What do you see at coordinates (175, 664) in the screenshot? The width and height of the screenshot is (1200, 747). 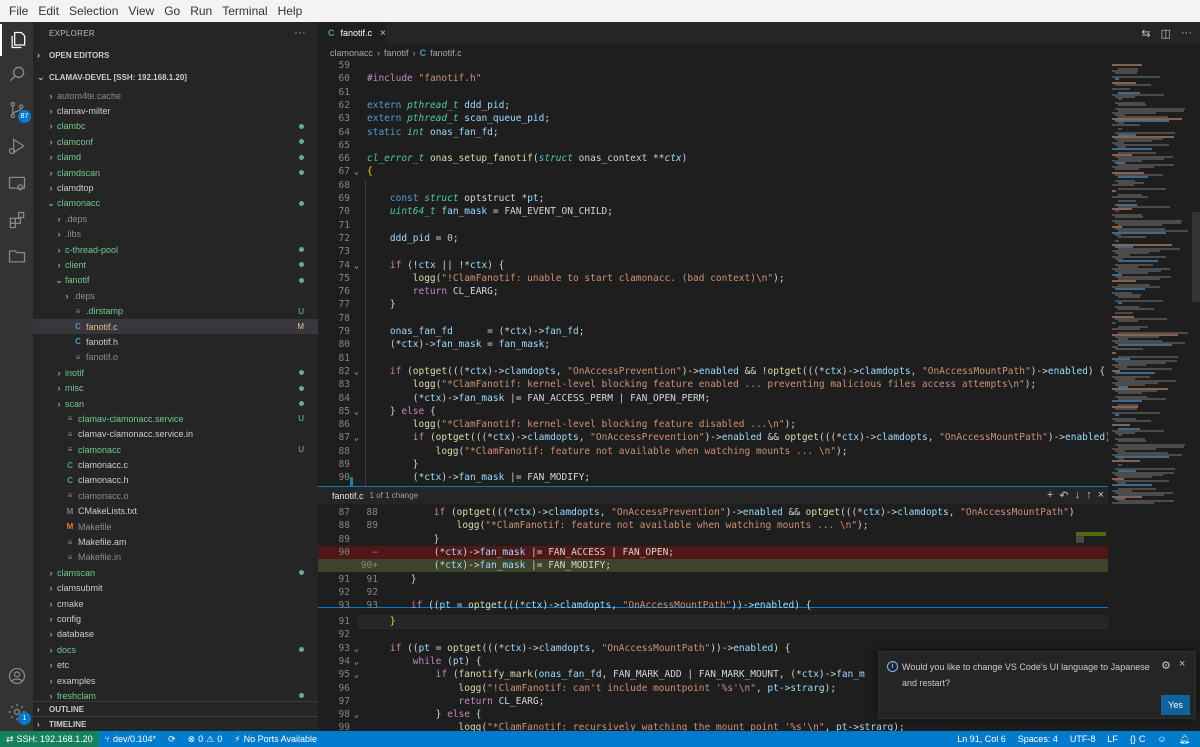 I see `tree-folder: › etc` at bounding box center [175, 664].